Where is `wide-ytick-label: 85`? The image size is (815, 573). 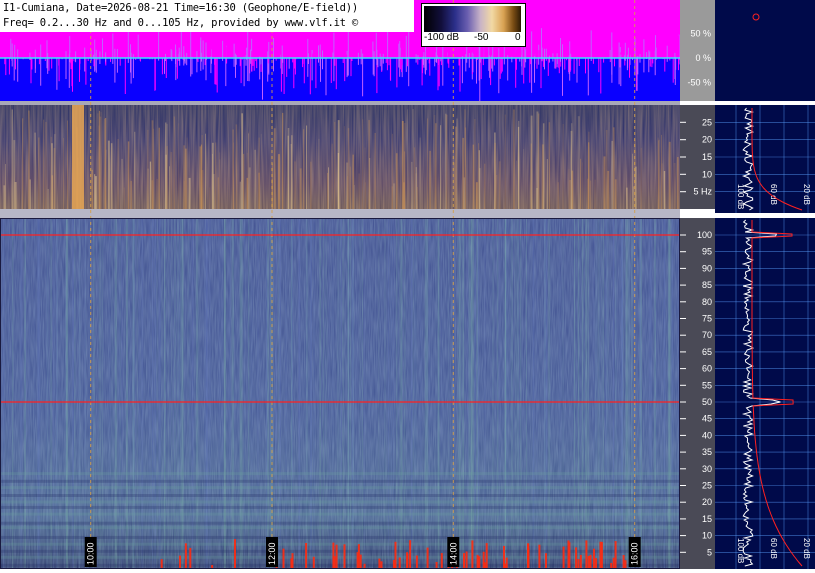
wide-ytick-label: 85 is located at coordinates (707, 285).